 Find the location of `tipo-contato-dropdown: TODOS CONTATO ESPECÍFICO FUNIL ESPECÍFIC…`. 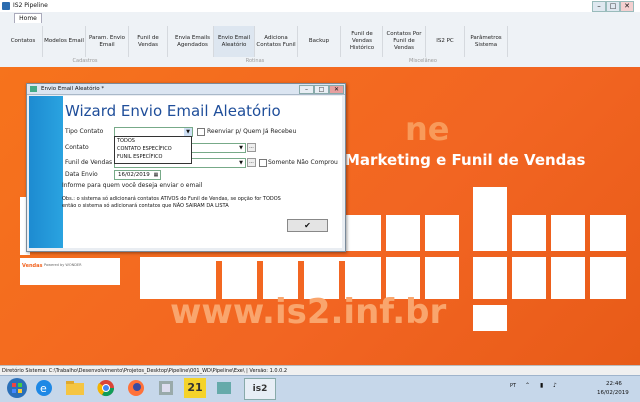

tipo-contato-dropdown: TODOS CONTATO ESPECÍFICO FUNIL ESPECÍFIC… is located at coordinates (153, 150).